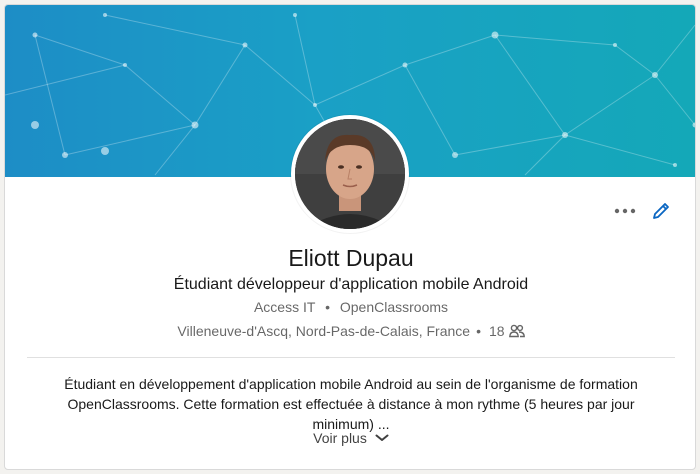 The image size is (700, 474). Describe the element at coordinates (516, 331) in the screenshot. I see `people-icon` at that location.